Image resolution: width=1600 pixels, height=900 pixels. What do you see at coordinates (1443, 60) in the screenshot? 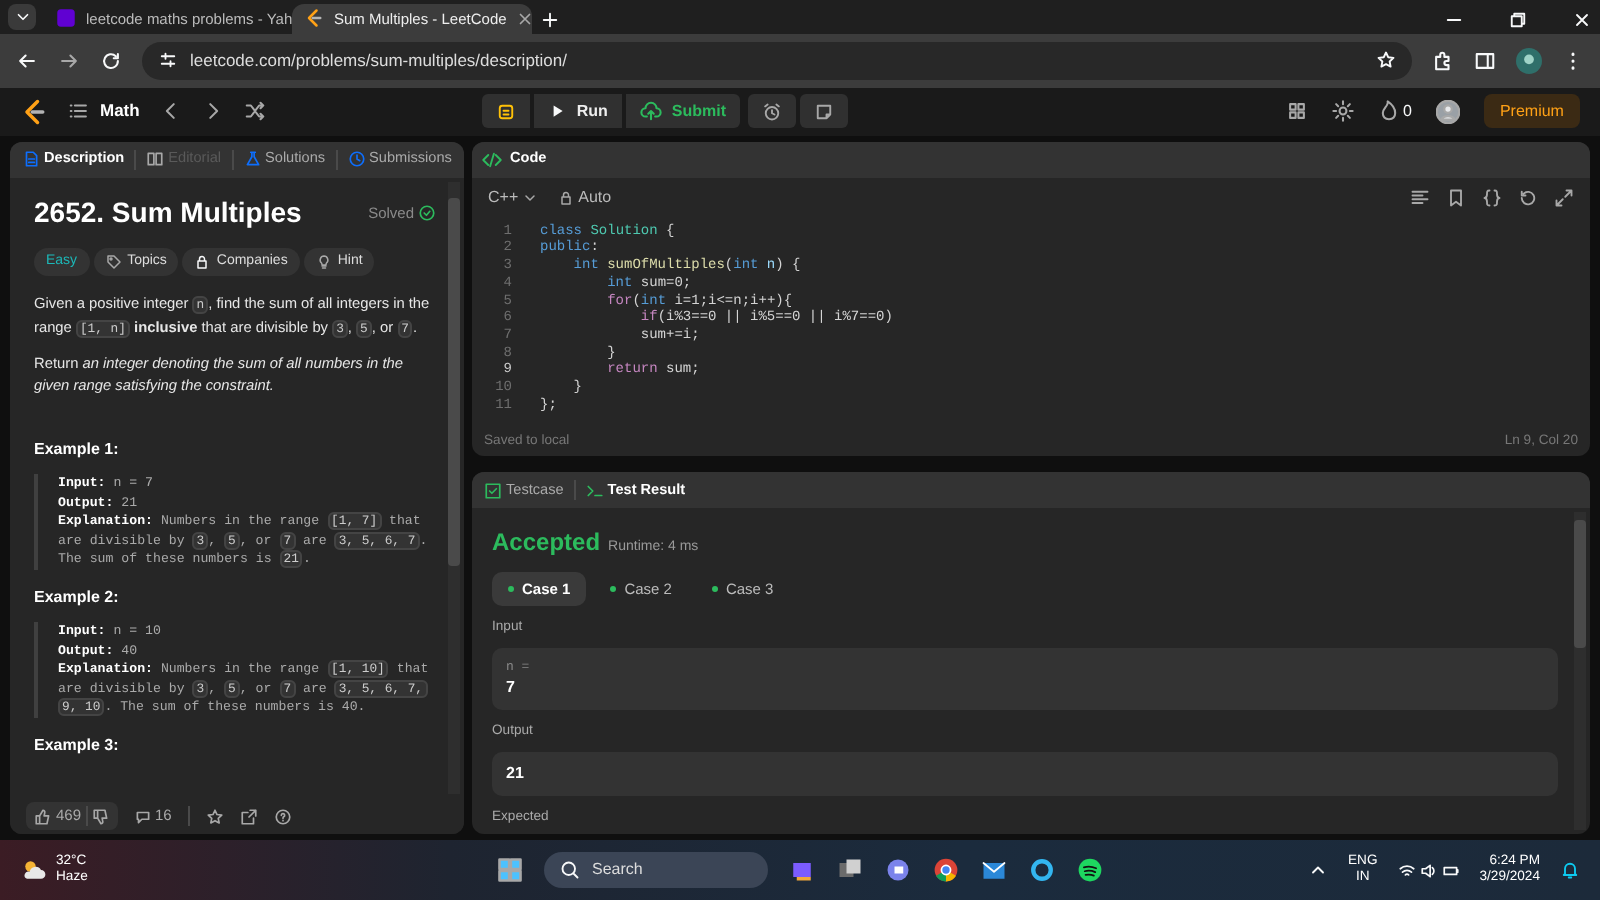
I see `extensions-icon` at bounding box center [1443, 60].